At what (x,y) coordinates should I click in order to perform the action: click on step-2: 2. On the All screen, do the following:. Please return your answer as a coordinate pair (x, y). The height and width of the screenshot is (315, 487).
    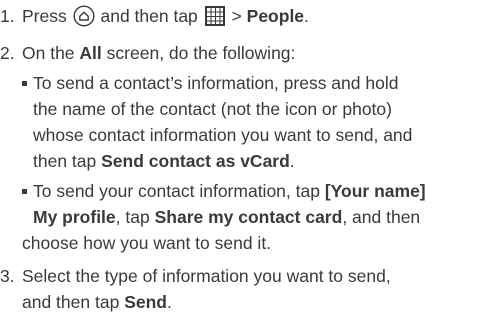
    Looking at the image, I should click on (147, 53).